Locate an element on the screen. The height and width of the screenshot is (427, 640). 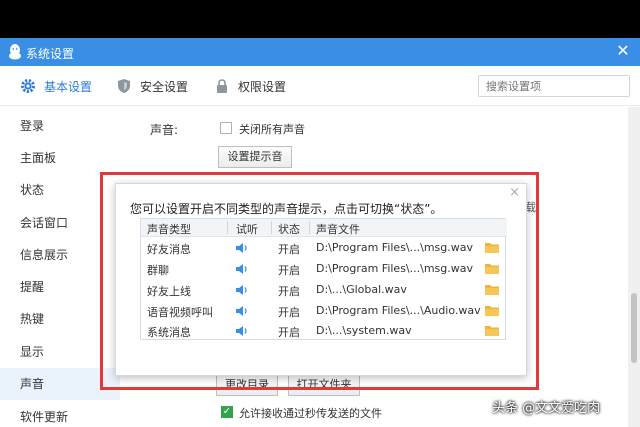
table-row: 群聊 开启 D:\Program Files\...\msg.wav is located at coordinates (324, 268).